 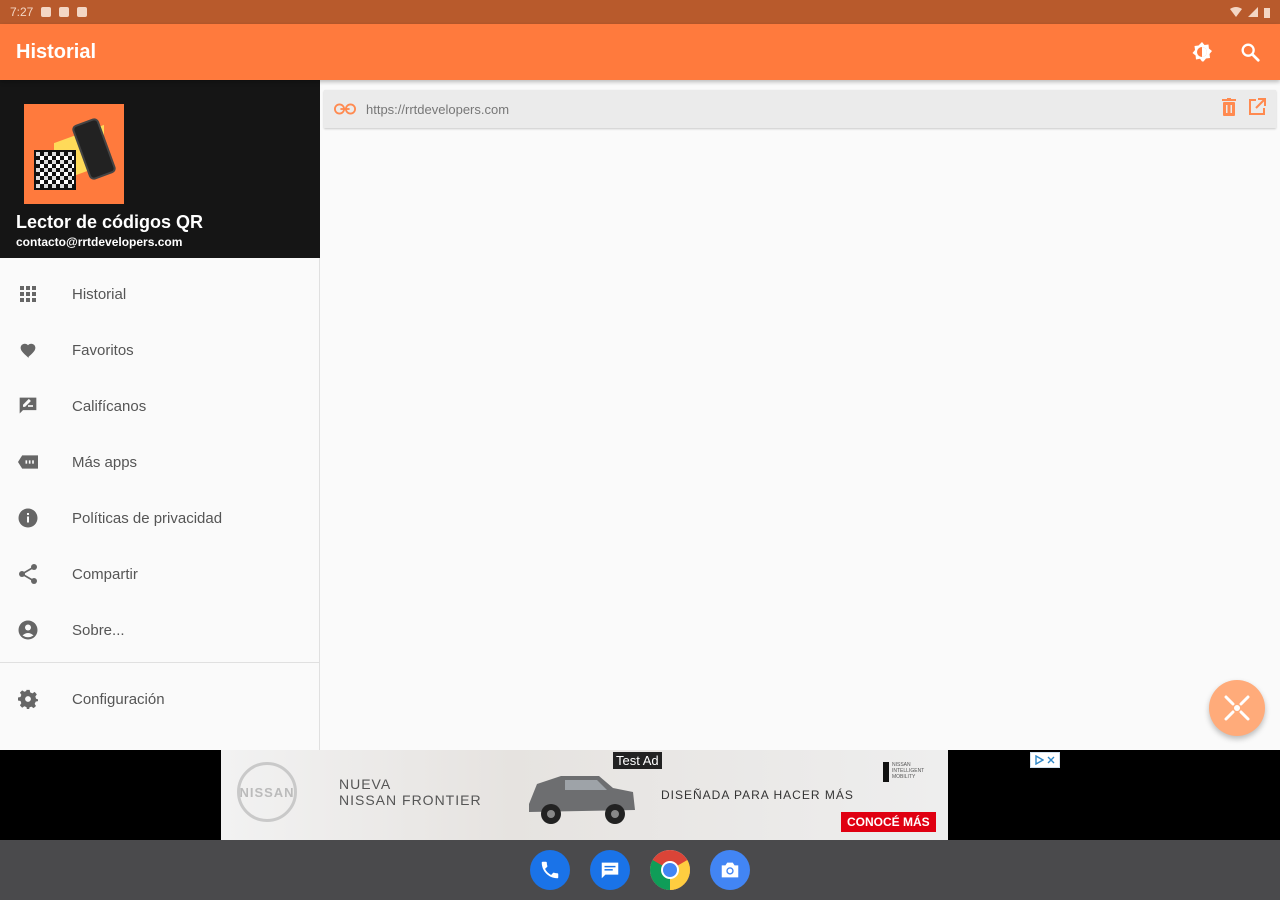 What do you see at coordinates (582, 800) in the screenshot?
I see `truck-image` at bounding box center [582, 800].